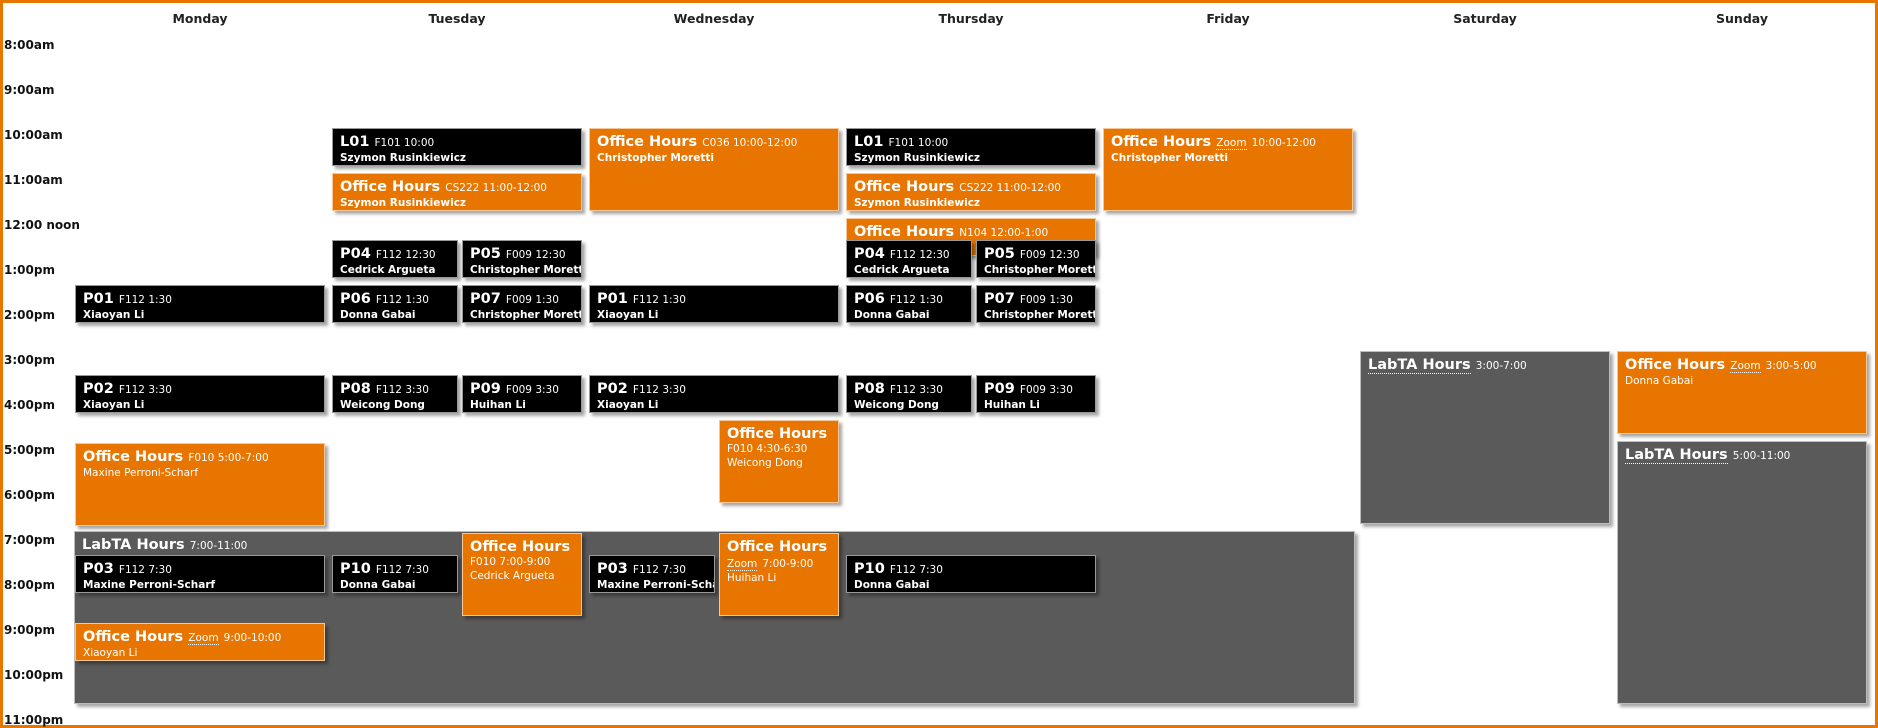 This screenshot has height=728, width=1878. Describe the element at coordinates (98, 389) in the screenshot. I see `event-title: P02` at that location.